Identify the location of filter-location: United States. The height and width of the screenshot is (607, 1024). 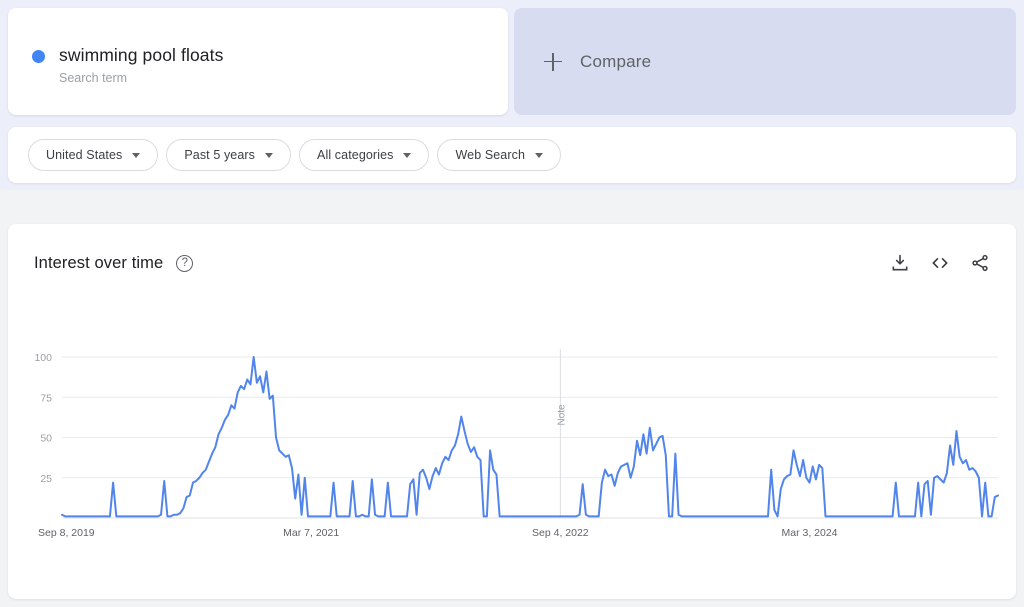
(93, 155).